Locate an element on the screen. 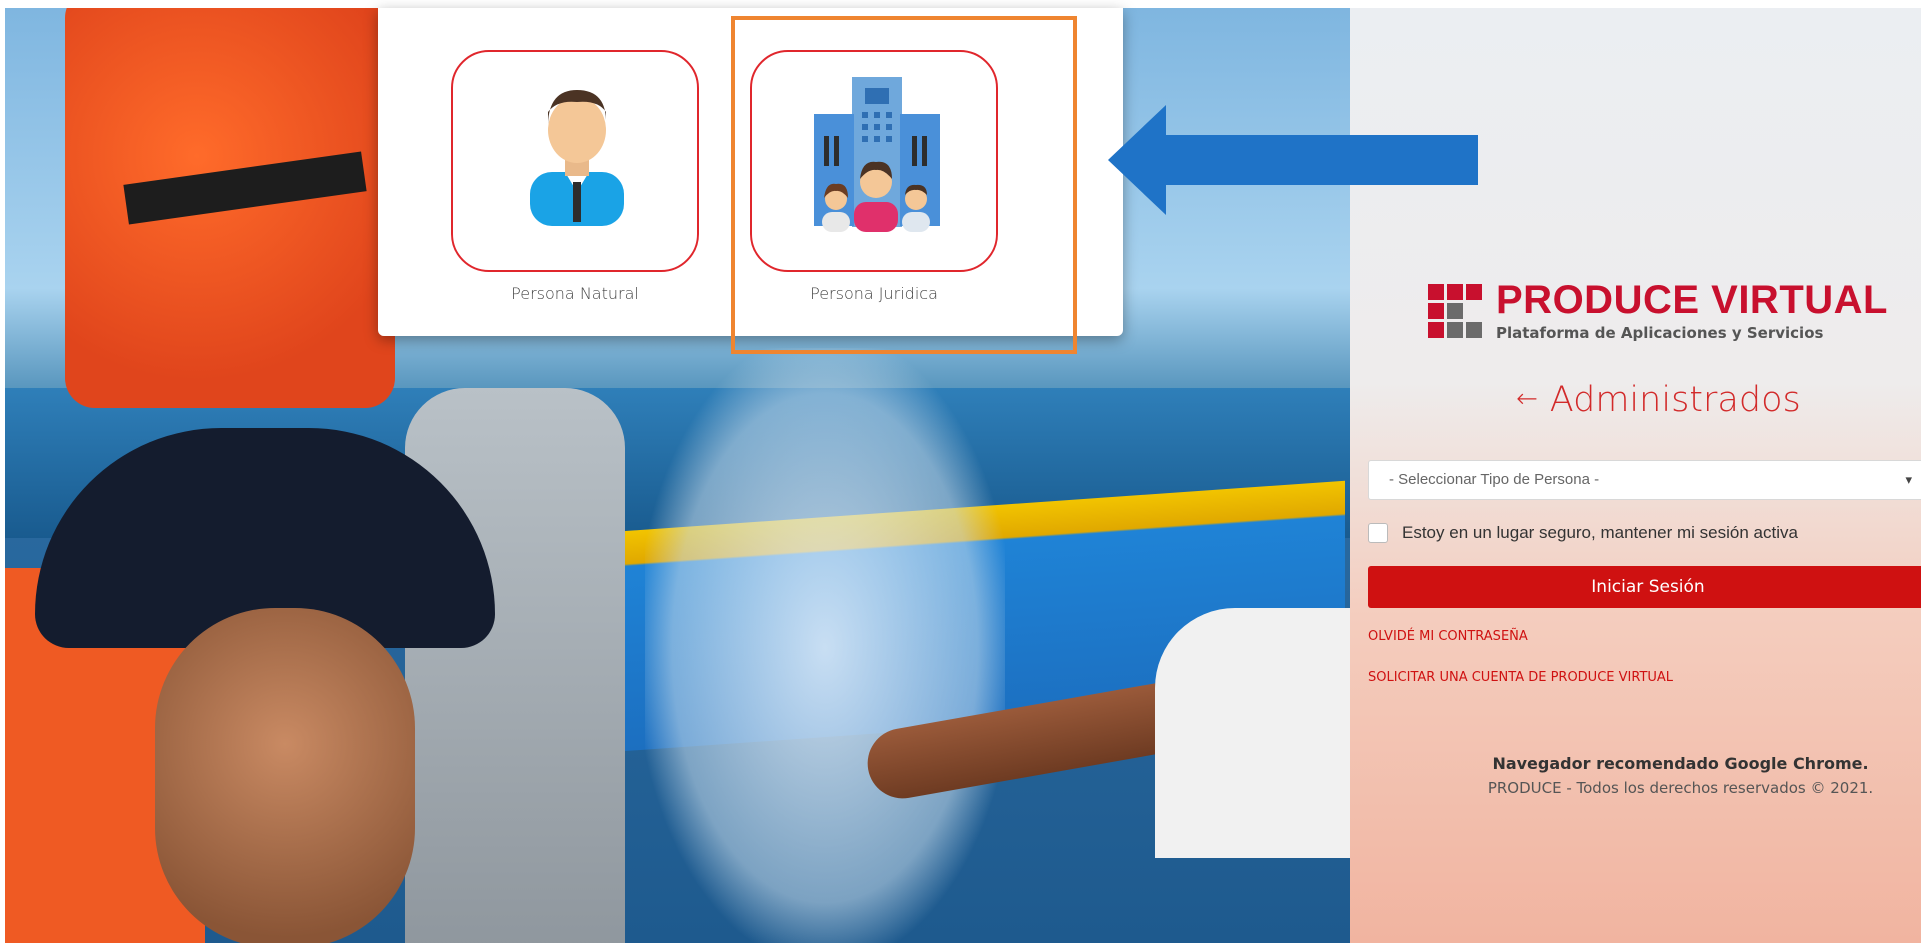  option-persona-natural: Persona Natural is located at coordinates (575, 176).